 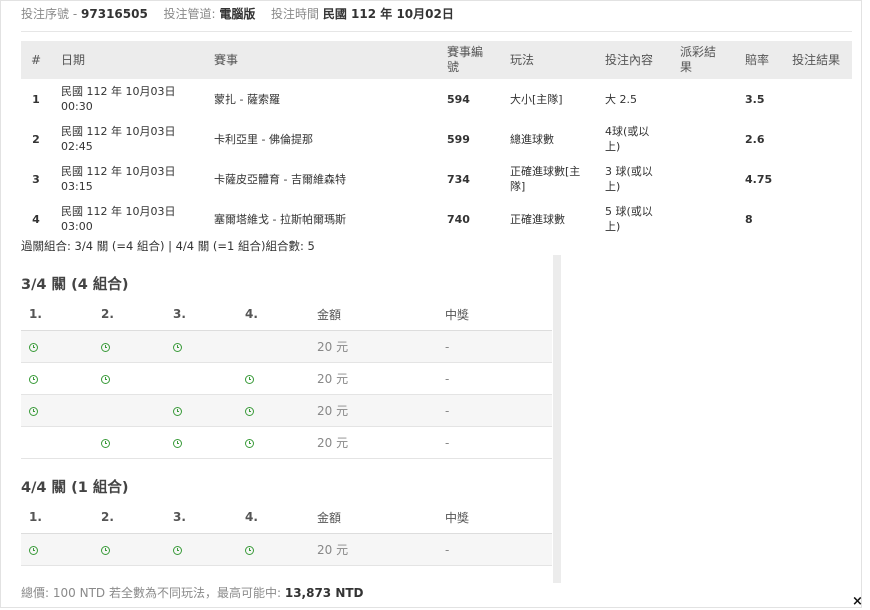 What do you see at coordinates (36, 99) in the screenshot?
I see `leg-number: 1` at bounding box center [36, 99].